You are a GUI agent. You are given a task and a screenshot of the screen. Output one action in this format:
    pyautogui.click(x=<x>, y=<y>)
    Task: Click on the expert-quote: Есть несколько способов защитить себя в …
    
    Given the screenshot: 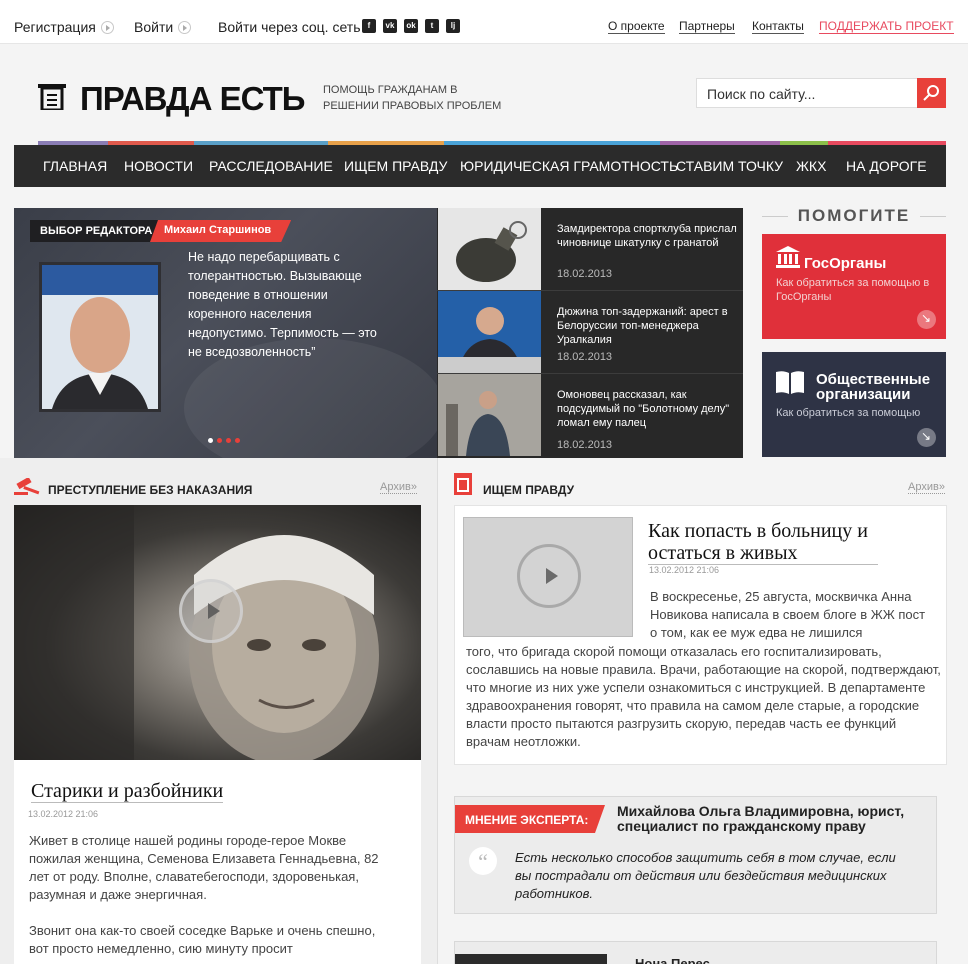 What is the action you would take?
    pyautogui.click(x=705, y=875)
    